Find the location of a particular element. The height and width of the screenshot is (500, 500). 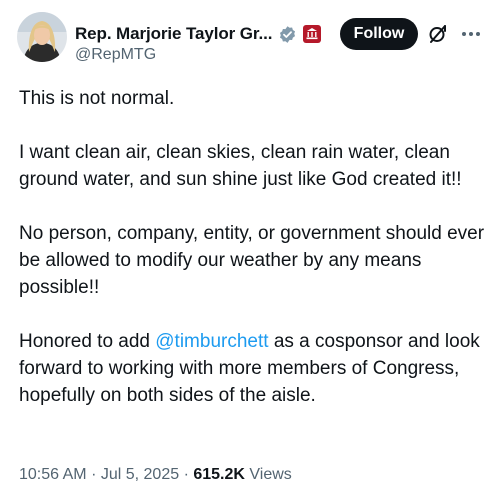

follow-button: Follow is located at coordinates (379, 34).